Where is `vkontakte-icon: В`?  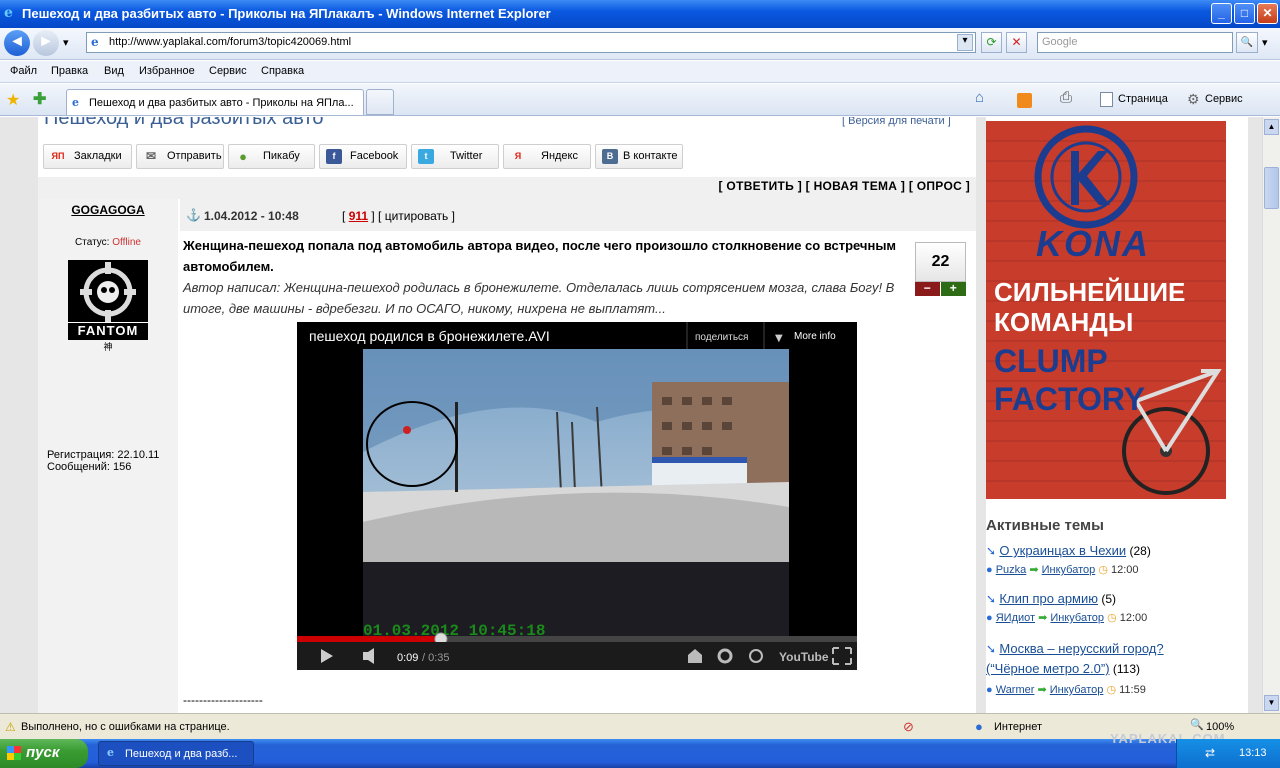
vkontakte-icon: В is located at coordinates (610, 156).